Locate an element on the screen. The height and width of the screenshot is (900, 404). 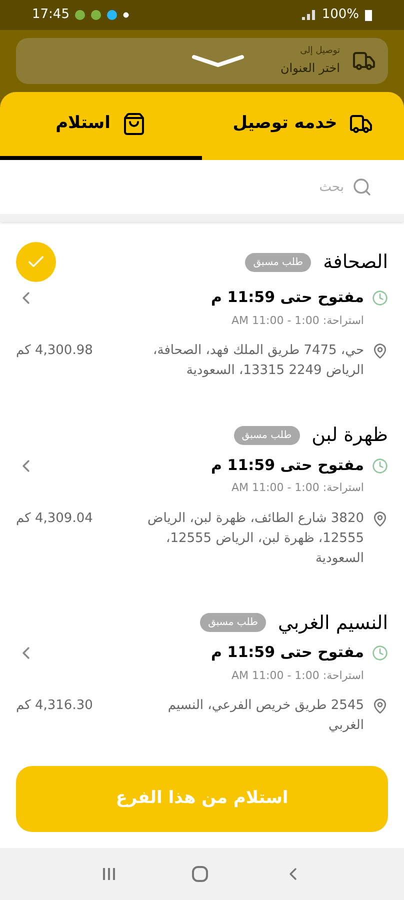
address-label: توصيل إلى is located at coordinates (319, 51).